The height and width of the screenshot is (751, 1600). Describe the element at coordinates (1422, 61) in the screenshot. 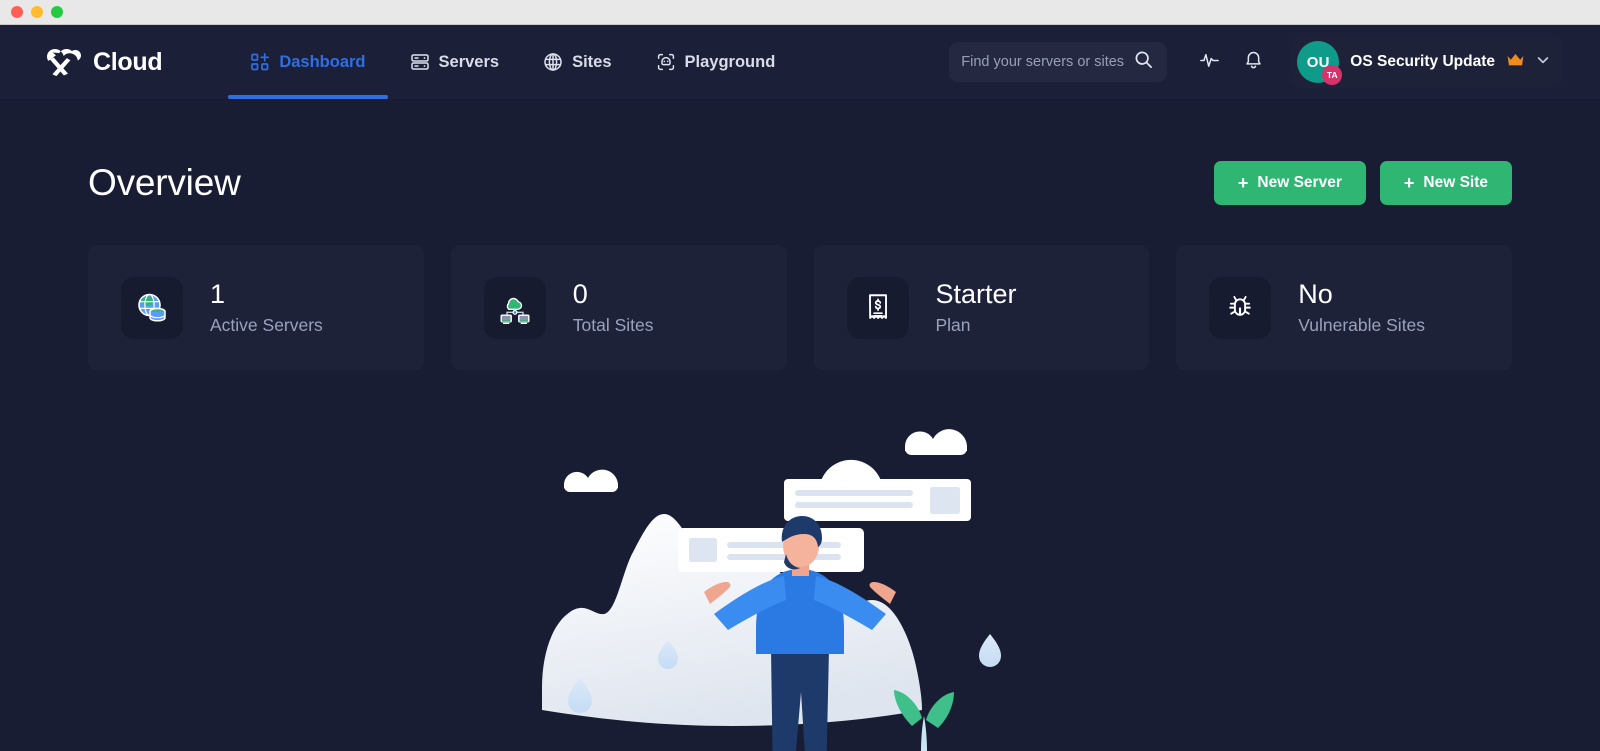

I see `user-name: OS Security Update` at that location.